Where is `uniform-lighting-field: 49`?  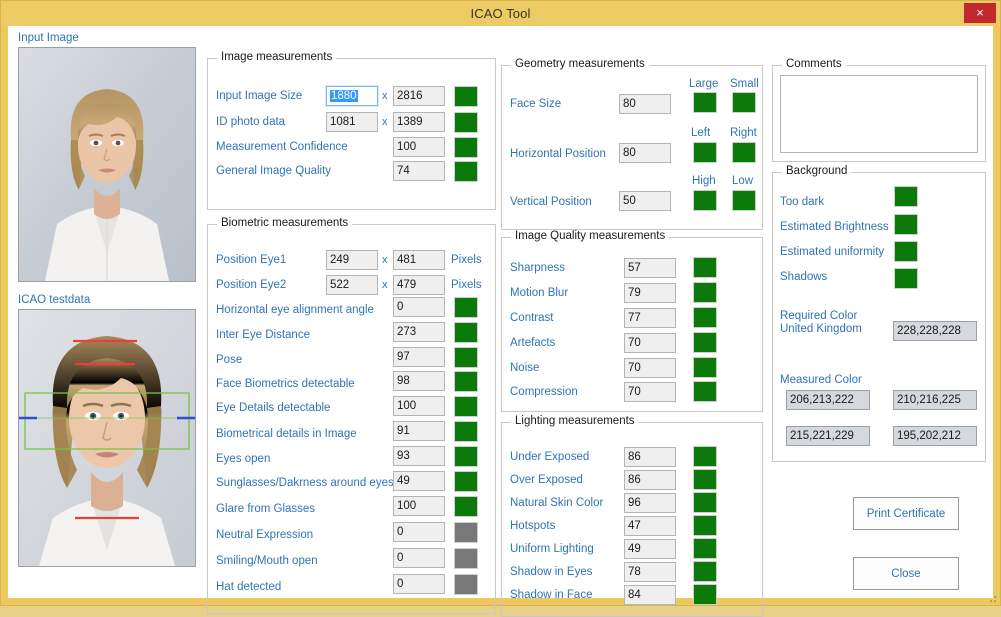
uniform-lighting-field: 49 is located at coordinates (650, 549).